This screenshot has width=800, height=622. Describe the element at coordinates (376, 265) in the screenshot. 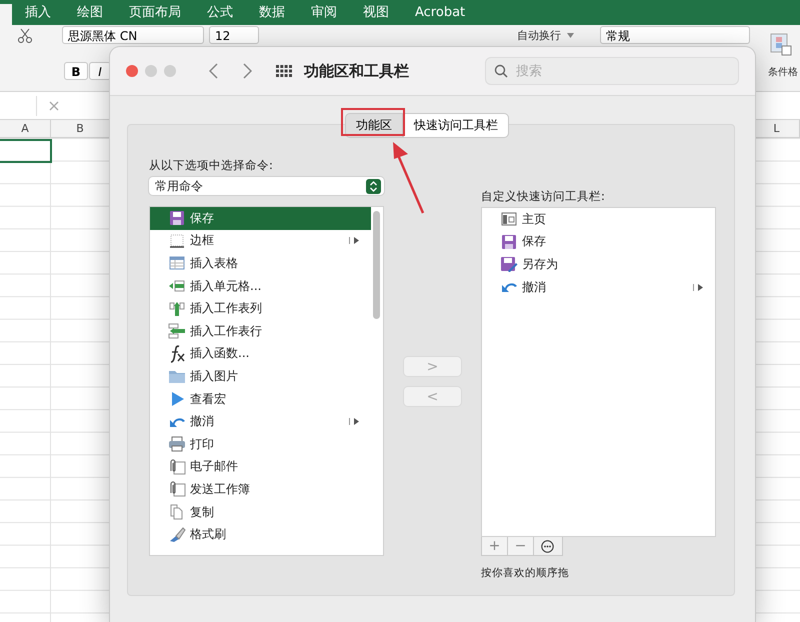

I see `scrollbar` at that location.